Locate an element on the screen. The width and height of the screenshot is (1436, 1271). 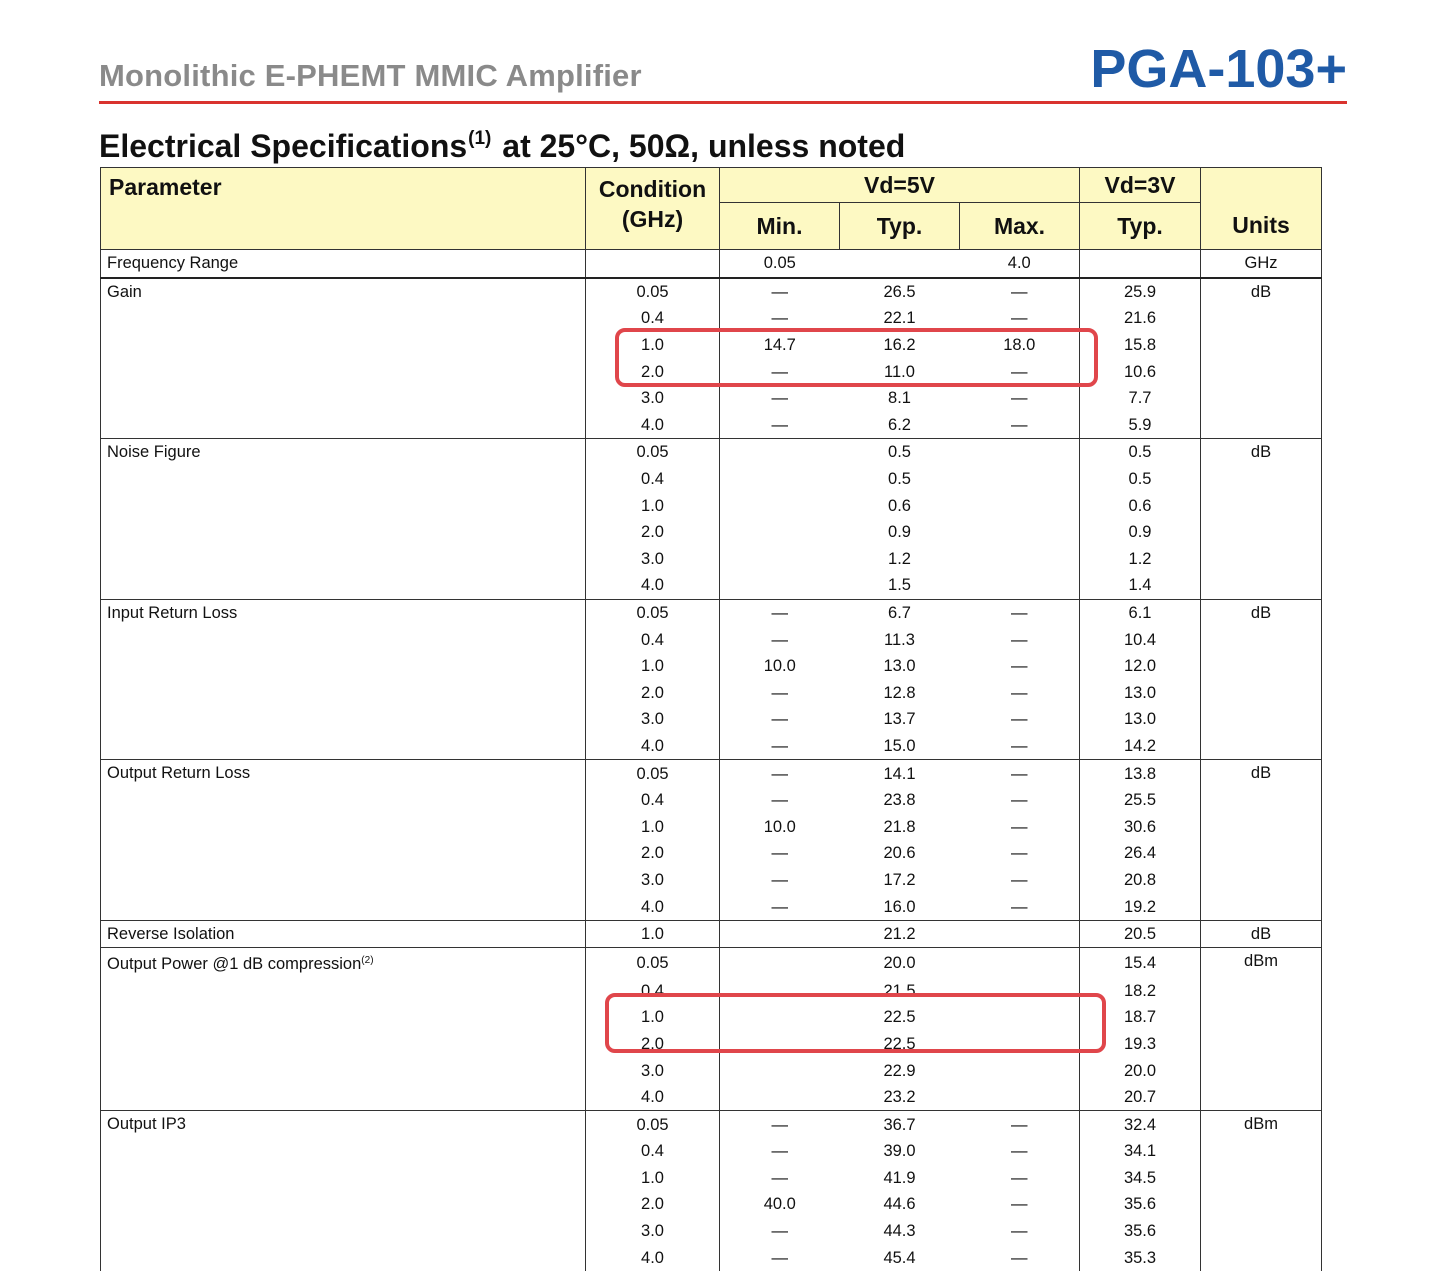
header-parameter: Parameter is located at coordinates (343, 208).